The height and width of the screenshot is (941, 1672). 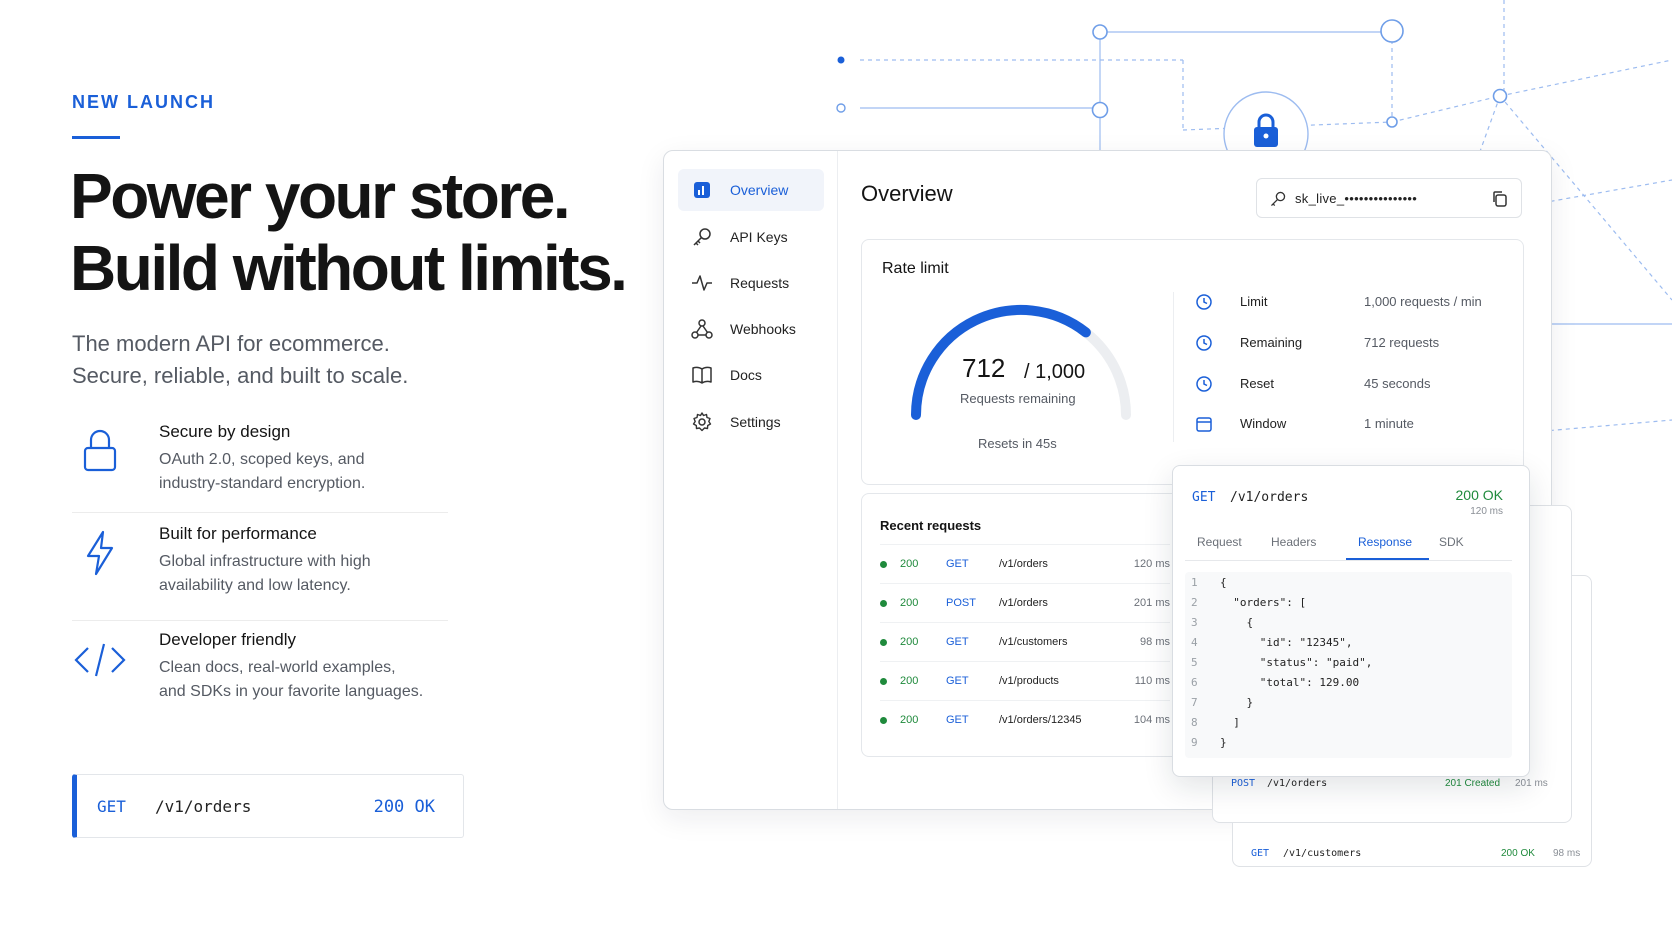 I want to click on stat-label: Limit, so click(x=1254, y=301).